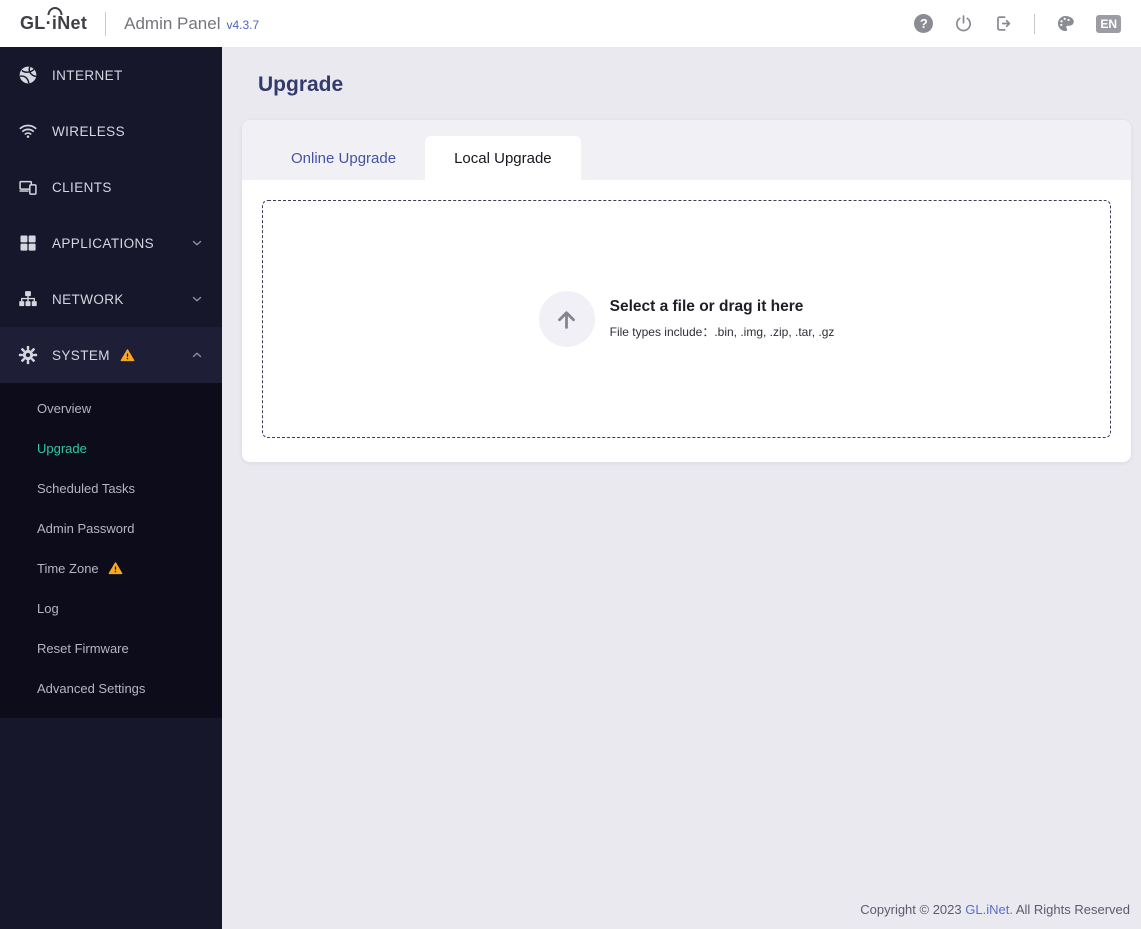 This screenshot has height=929, width=1141. Describe the element at coordinates (706, 306) in the screenshot. I see `dropzone-title: Select a file or drag it here` at that location.